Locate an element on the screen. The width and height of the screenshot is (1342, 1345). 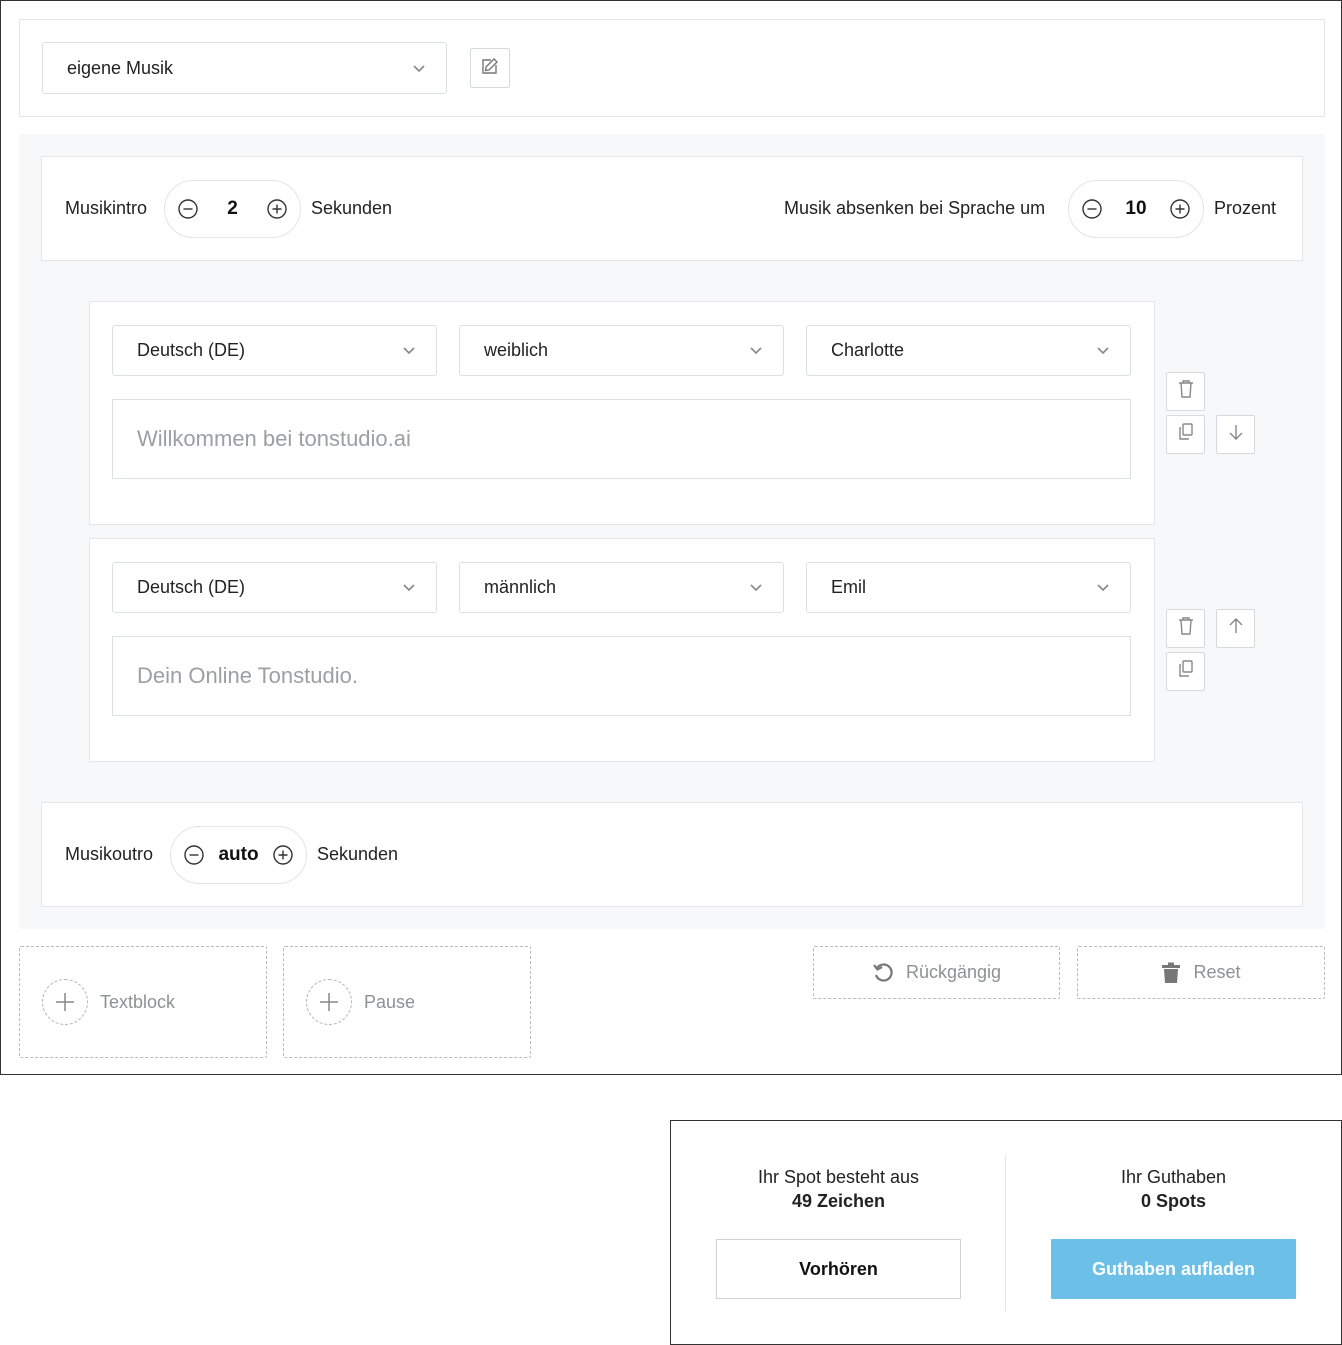
add-pause-button: Pause is located at coordinates (407, 1002).